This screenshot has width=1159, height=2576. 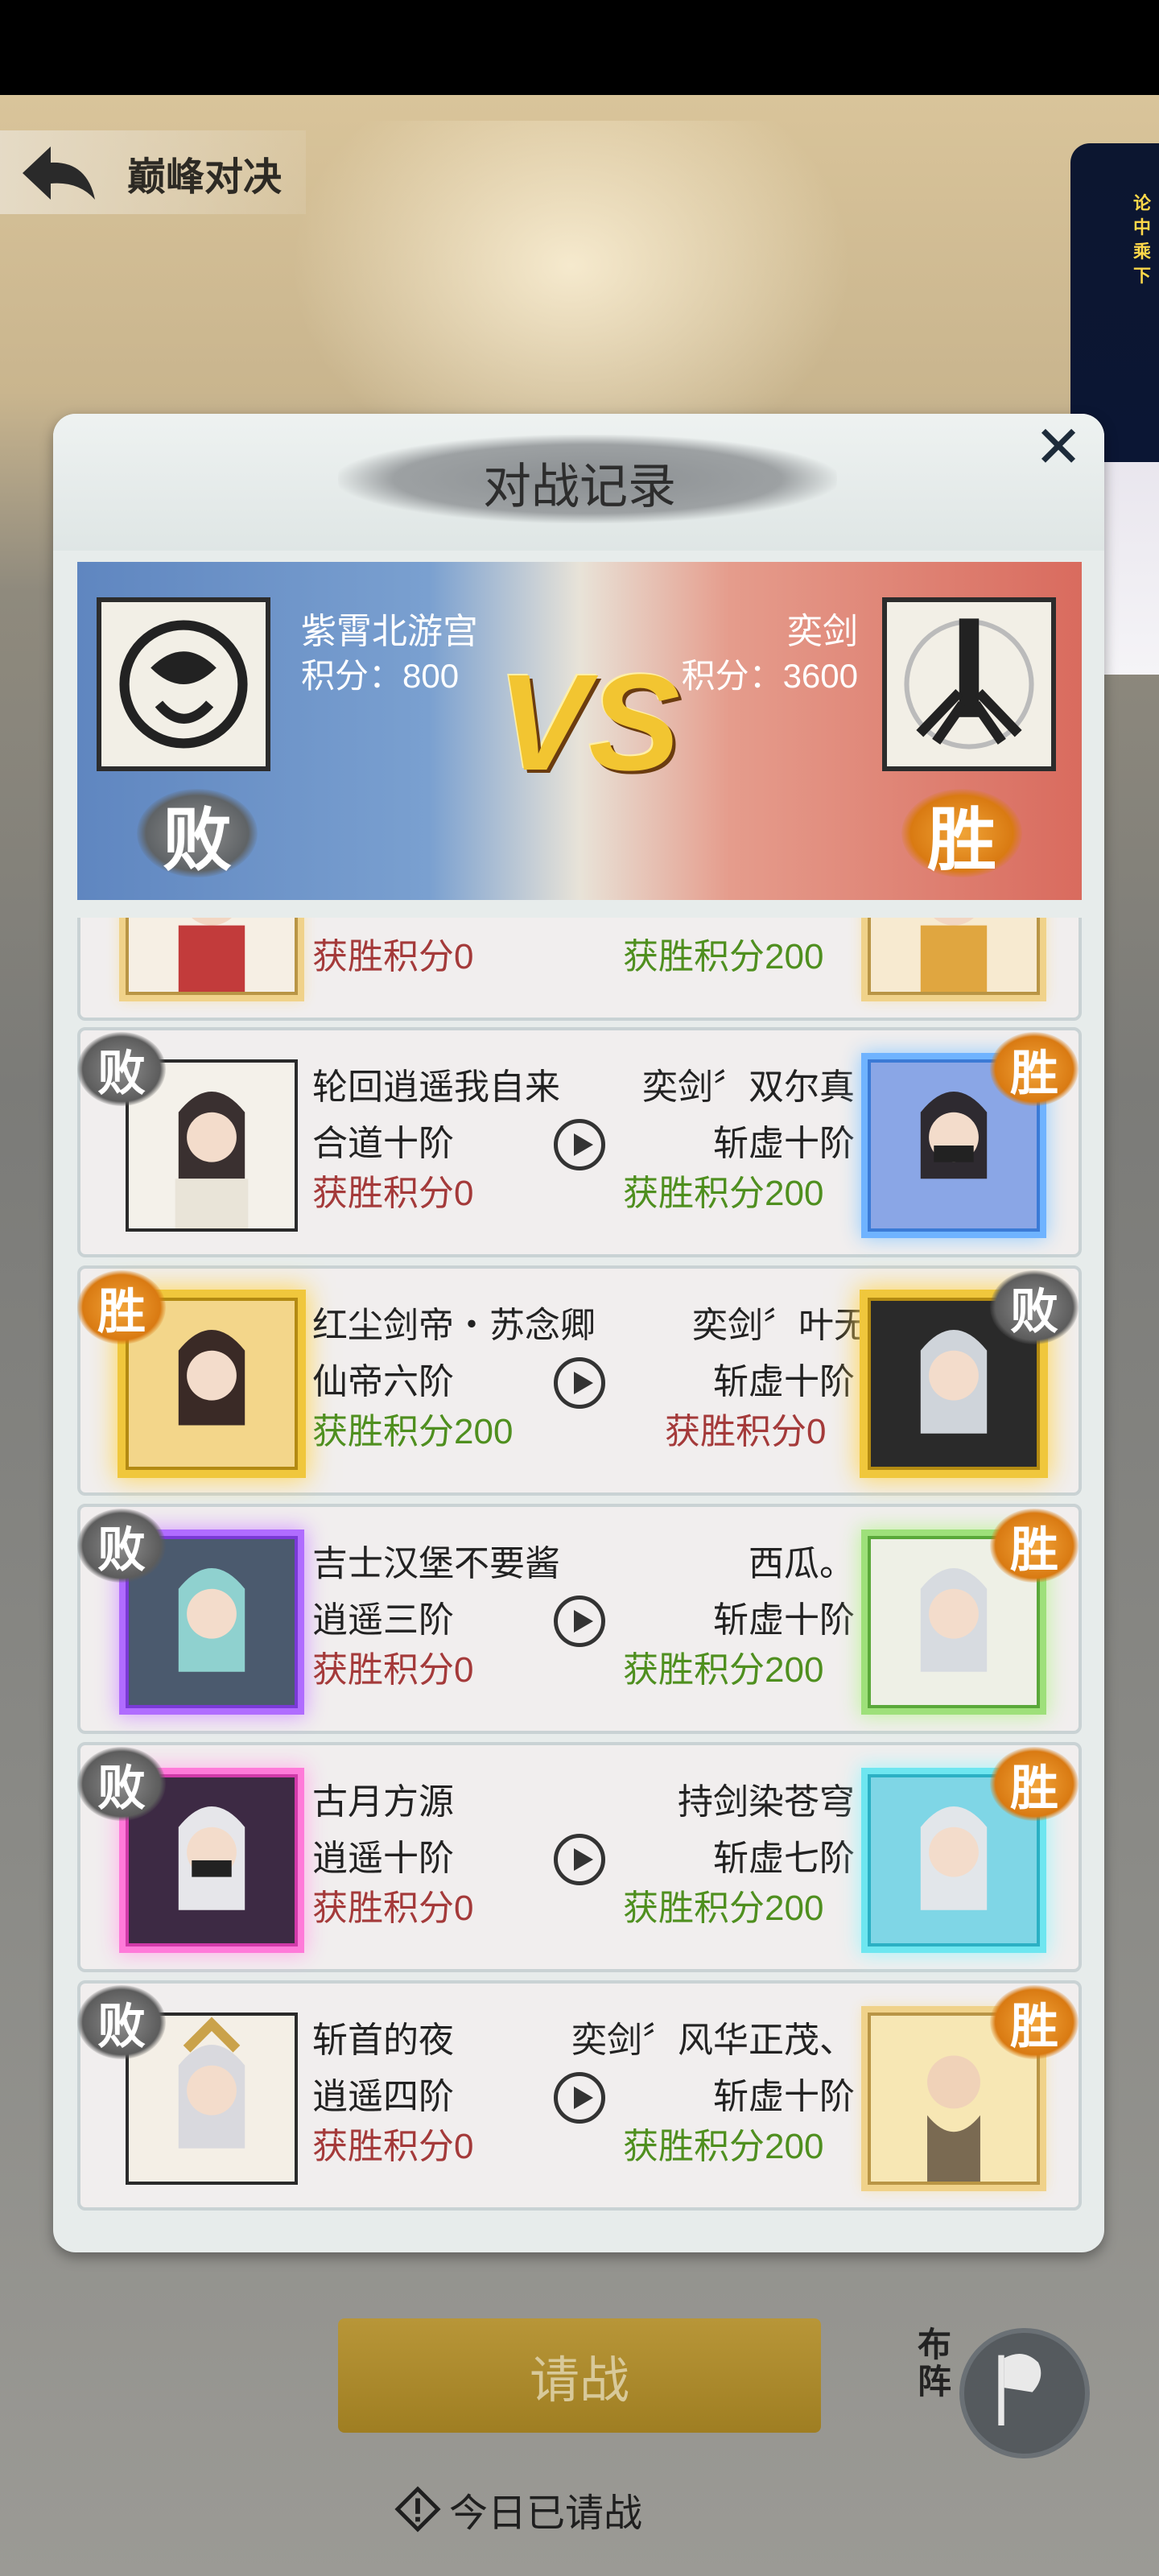 What do you see at coordinates (205, 177) in the screenshot?
I see `page-title: 巅峰对决` at bounding box center [205, 177].